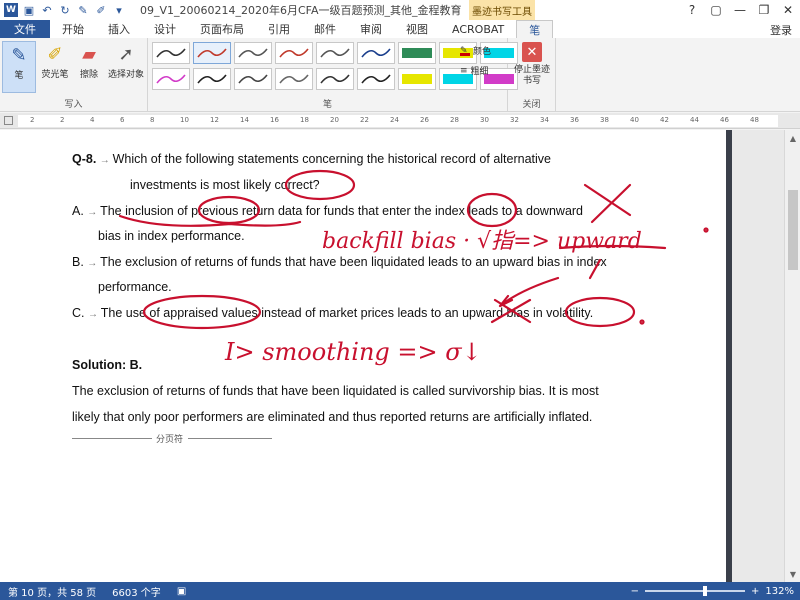  What do you see at coordinates (607, 203) in the screenshot?
I see `ink-cross-downward` at bounding box center [607, 203].